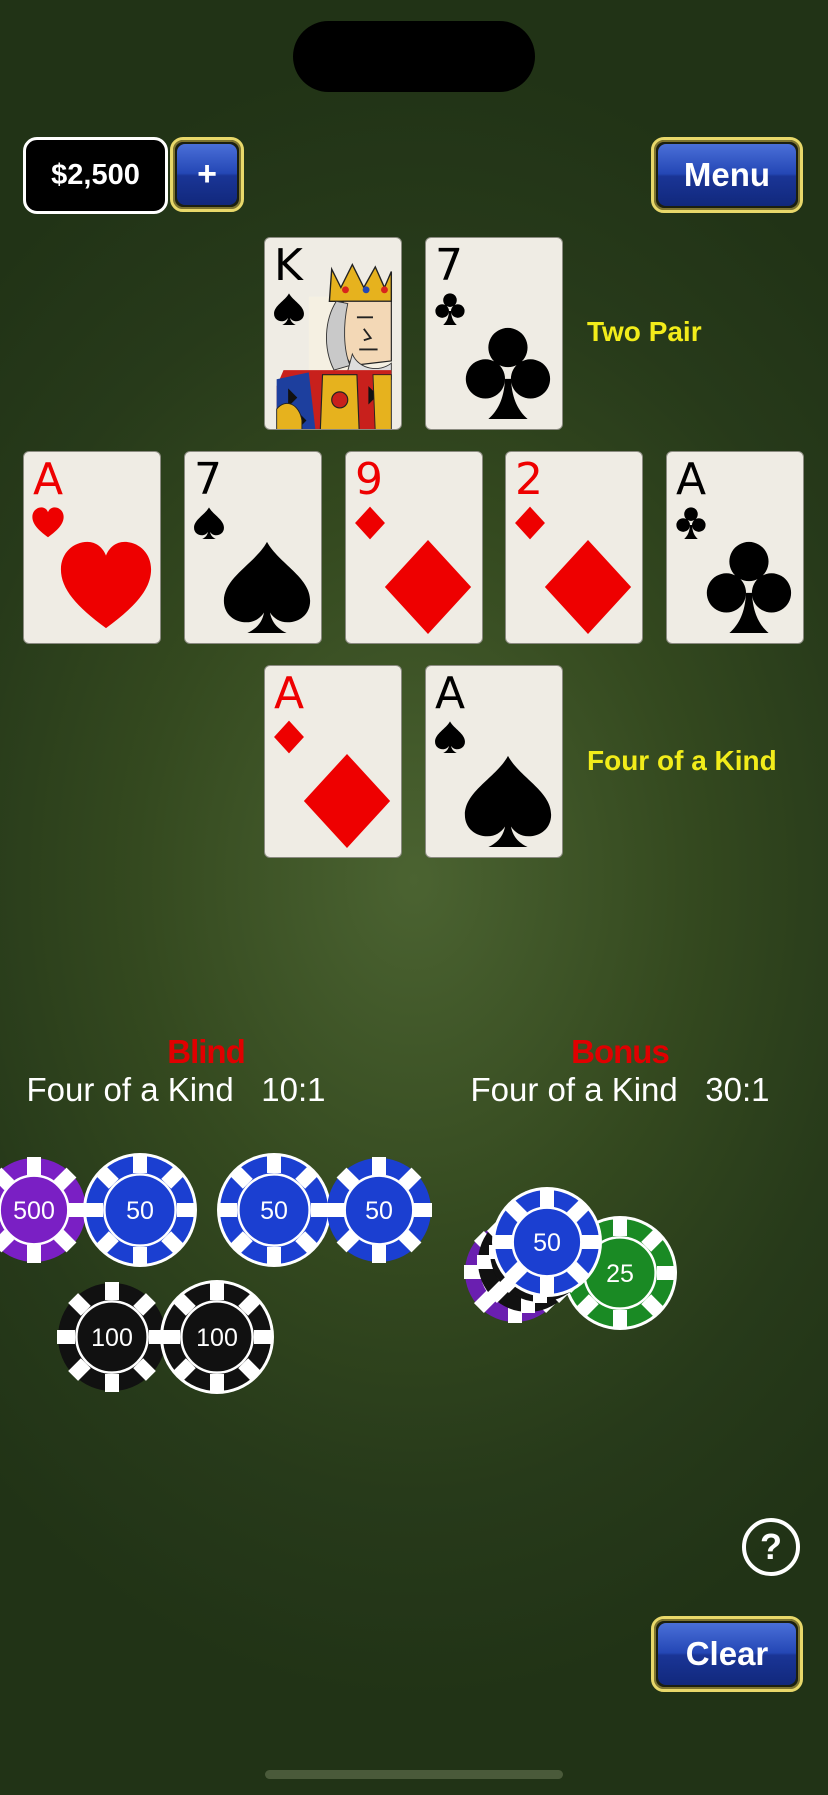 The image size is (828, 1795). Describe the element at coordinates (529, 479) in the screenshot. I see `card-rank: 2` at that location.